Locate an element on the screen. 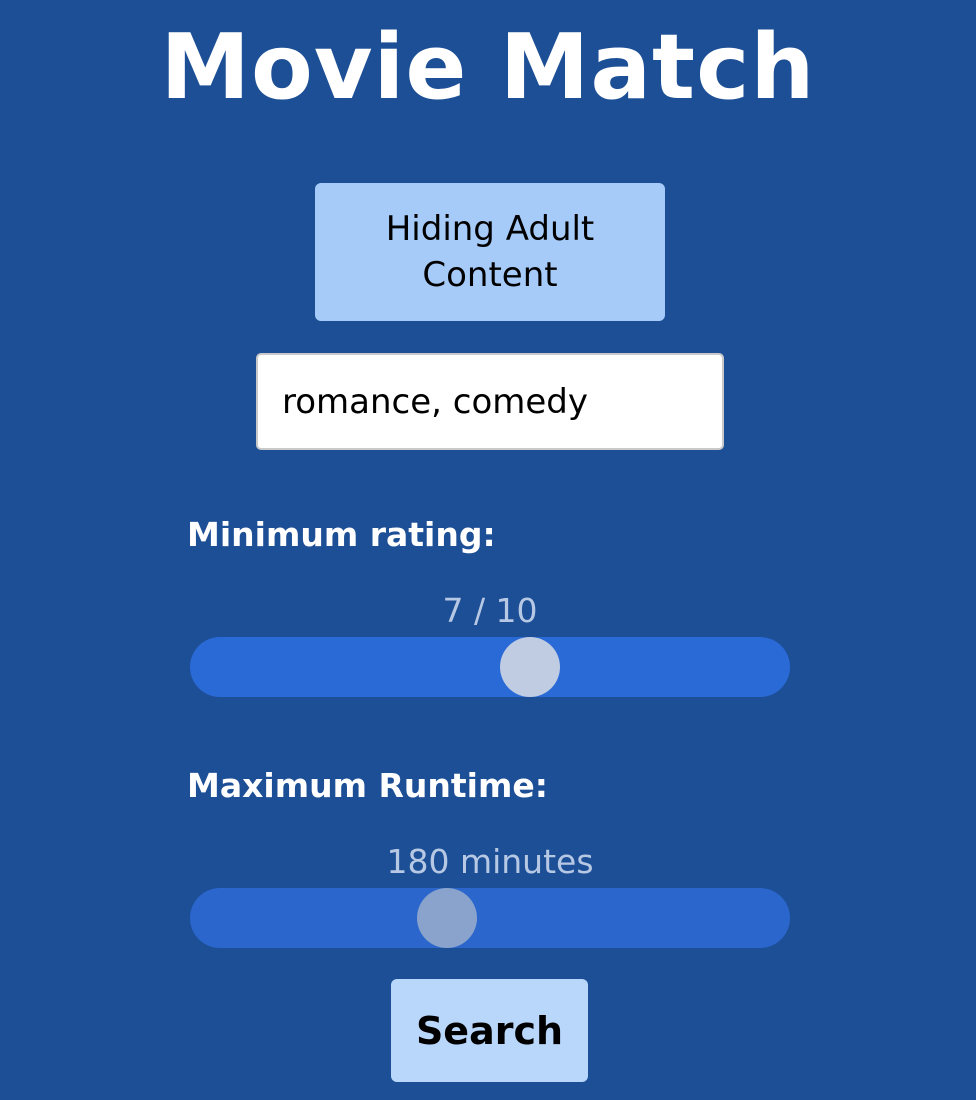  minimum-rating-slider is located at coordinates (490, 667).